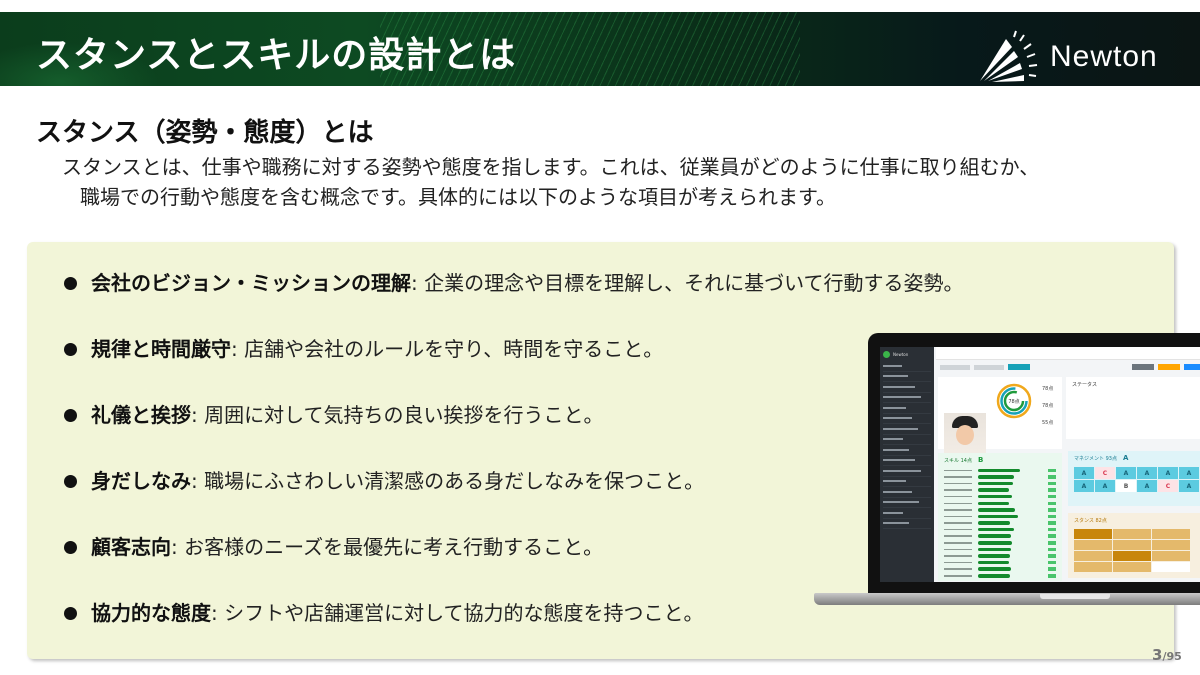  What do you see at coordinates (687, 283) in the screenshot?
I see `item-description: : 企業の理念や目標を理解し、それに基づいて行動する姿勢。` at bounding box center [687, 283].